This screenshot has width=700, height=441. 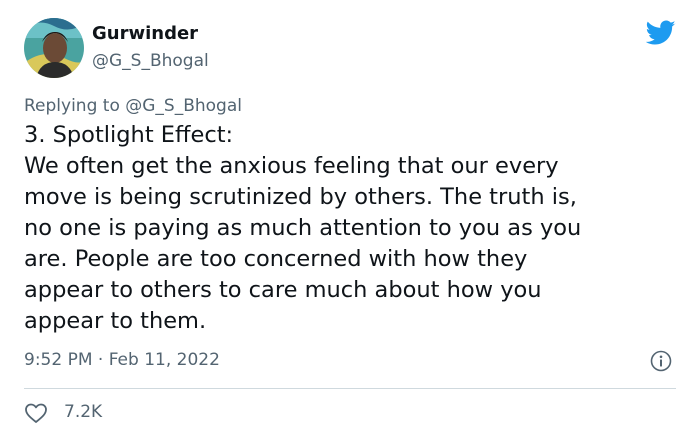 I want to click on like-count: 7.2K, so click(x=83, y=412).